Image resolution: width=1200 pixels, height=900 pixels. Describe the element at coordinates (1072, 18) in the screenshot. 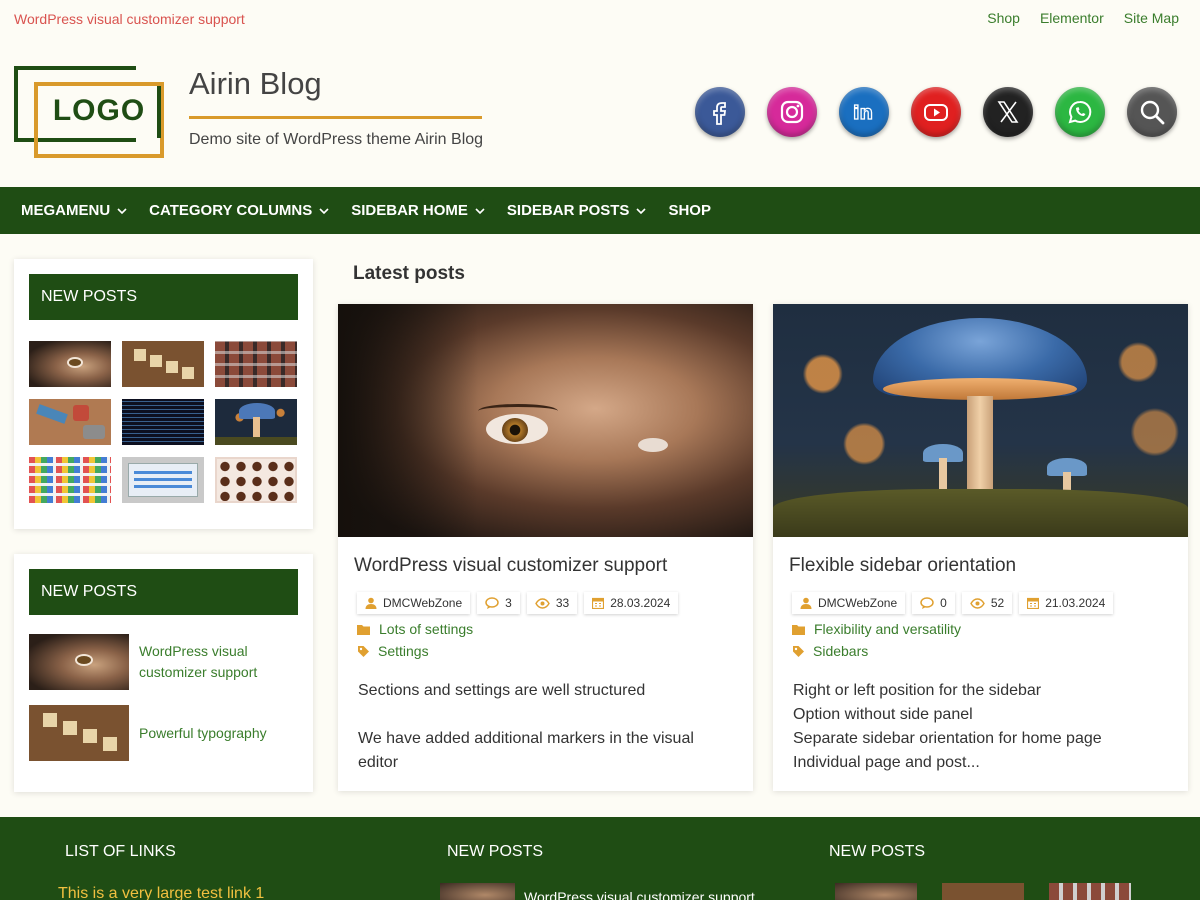

I see `top-link-elementor: Elementor` at that location.